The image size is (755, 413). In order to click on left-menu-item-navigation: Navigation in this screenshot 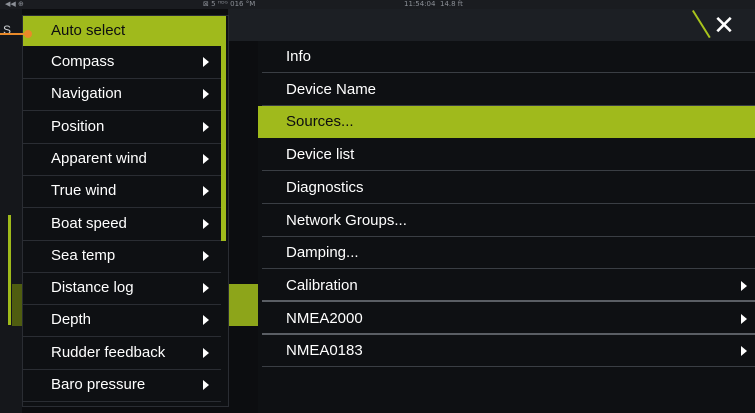, I will do `click(122, 95)`.